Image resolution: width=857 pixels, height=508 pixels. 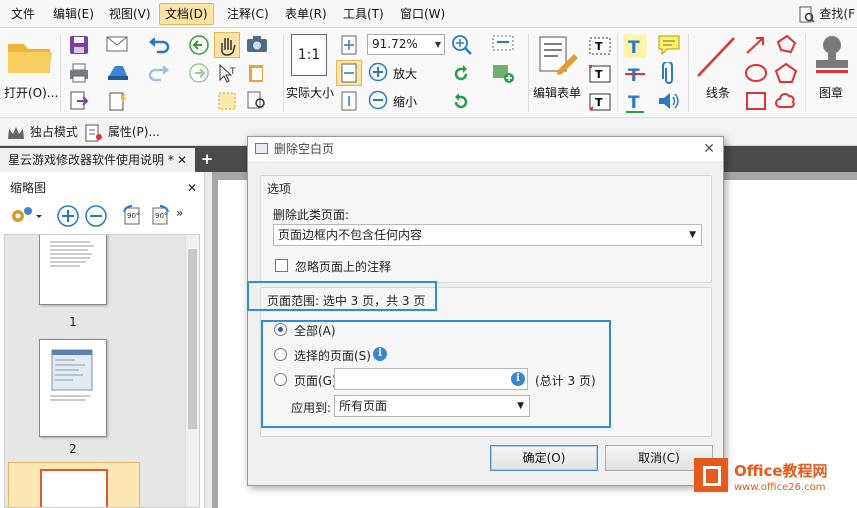 What do you see at coordinates (786, 101) in the screenshot?
I see `cloud-icon` at bounding box center [786, 101].